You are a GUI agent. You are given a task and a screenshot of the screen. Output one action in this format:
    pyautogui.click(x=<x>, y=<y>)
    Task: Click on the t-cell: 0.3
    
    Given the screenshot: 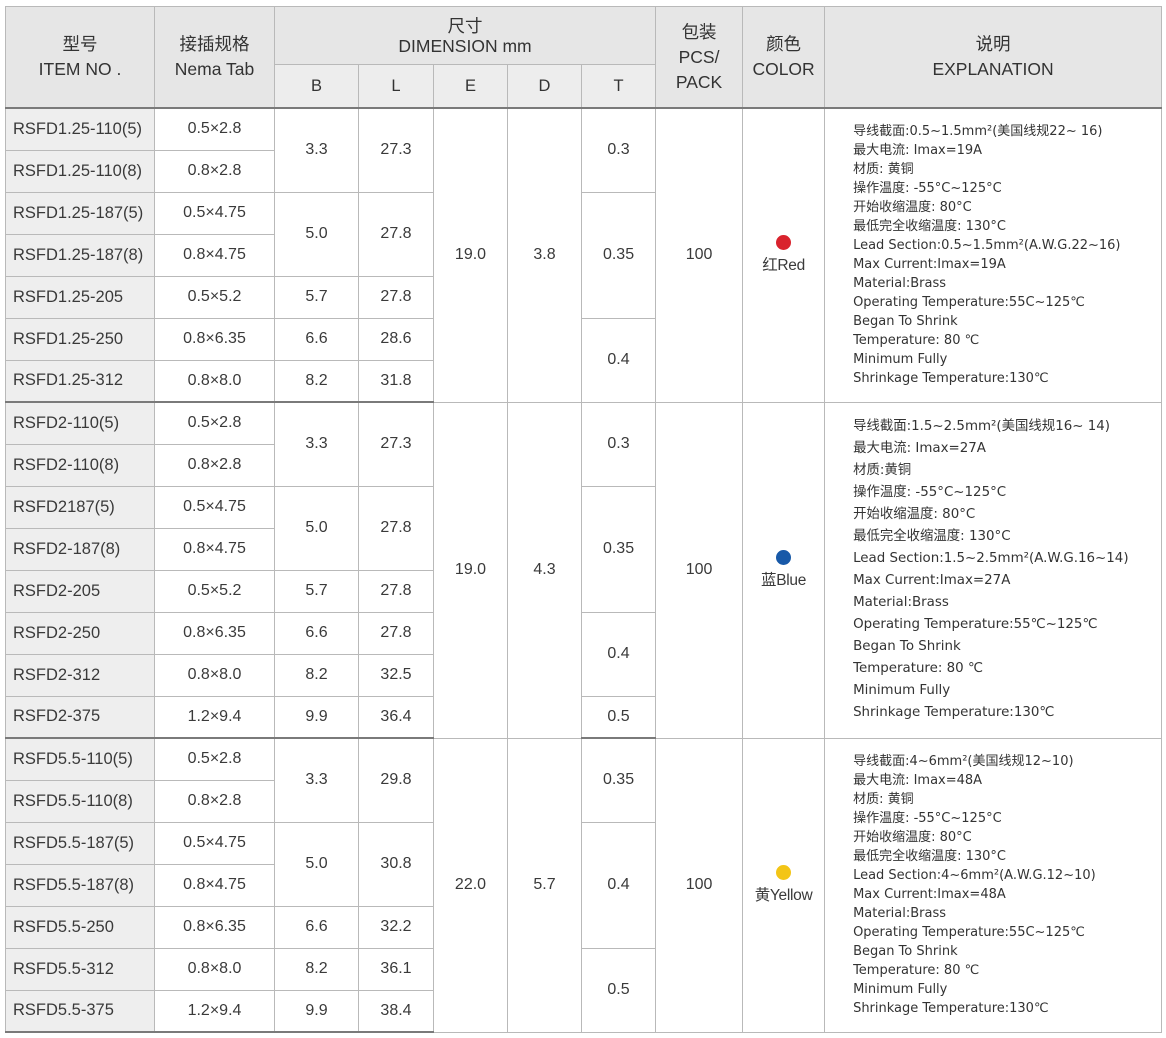 What is the action you would take?
    pyautogui.click(x=618, y=150)
    